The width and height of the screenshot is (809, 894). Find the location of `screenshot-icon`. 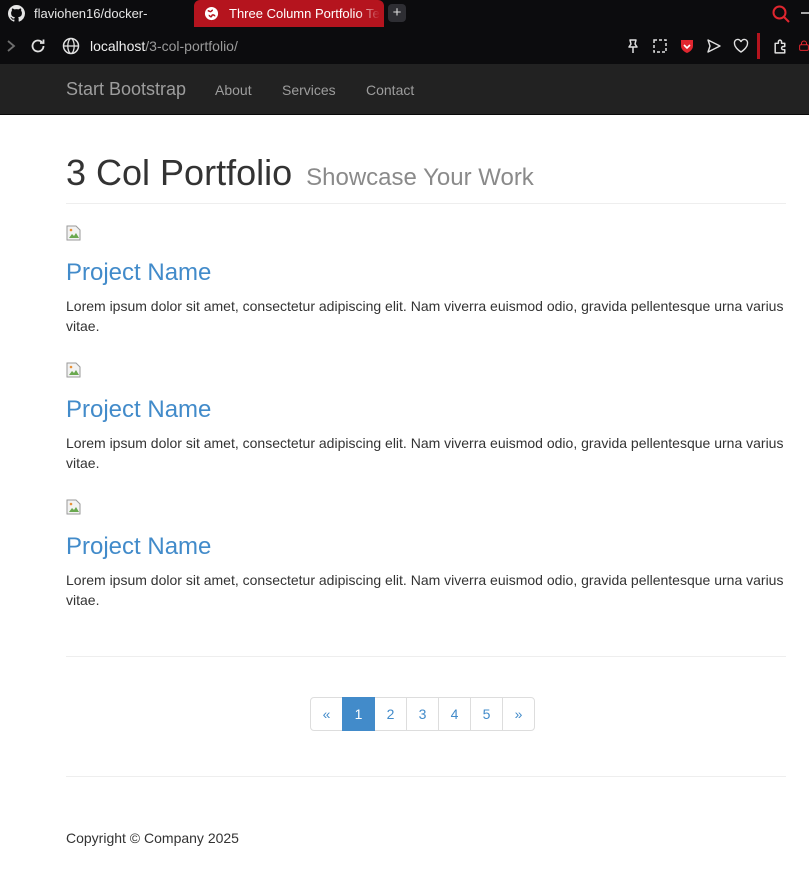

screenshot-icon is located at coordinates (660, 46).